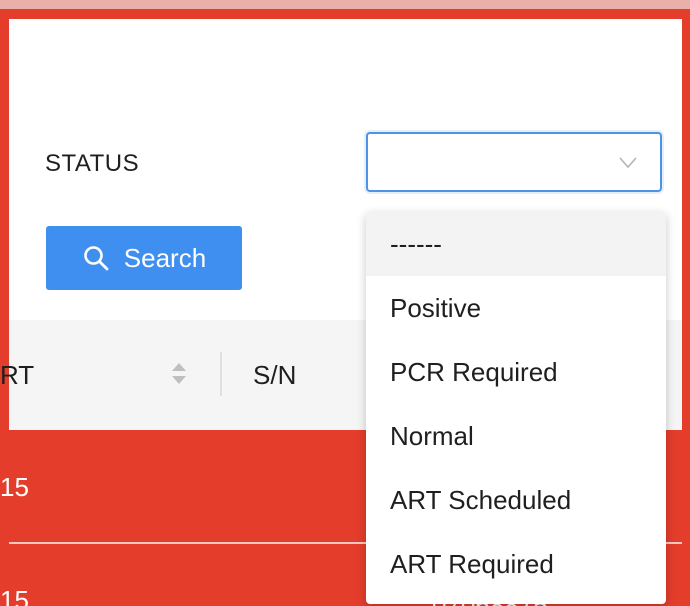 The width and height of the screenshot is (690, 606). Describe the element at coordinates (96, 258) in the screenshot. I see `search-icon` at that location.